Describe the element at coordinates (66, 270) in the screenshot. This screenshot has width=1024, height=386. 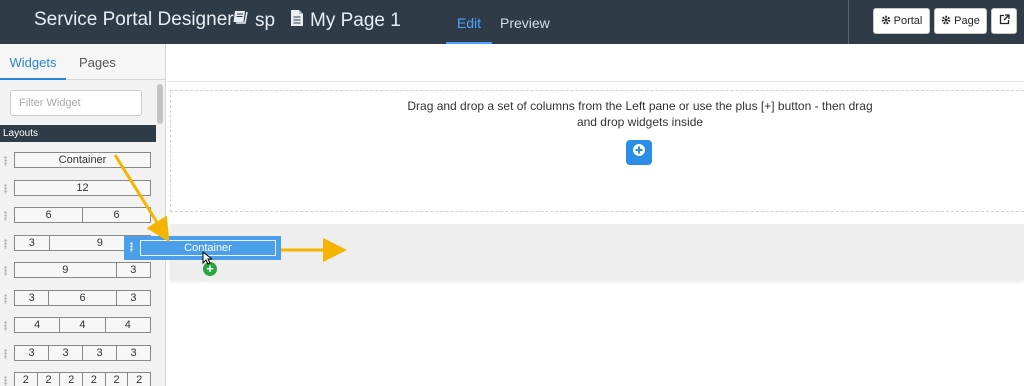
I see `layout-cell: 9` at that location.